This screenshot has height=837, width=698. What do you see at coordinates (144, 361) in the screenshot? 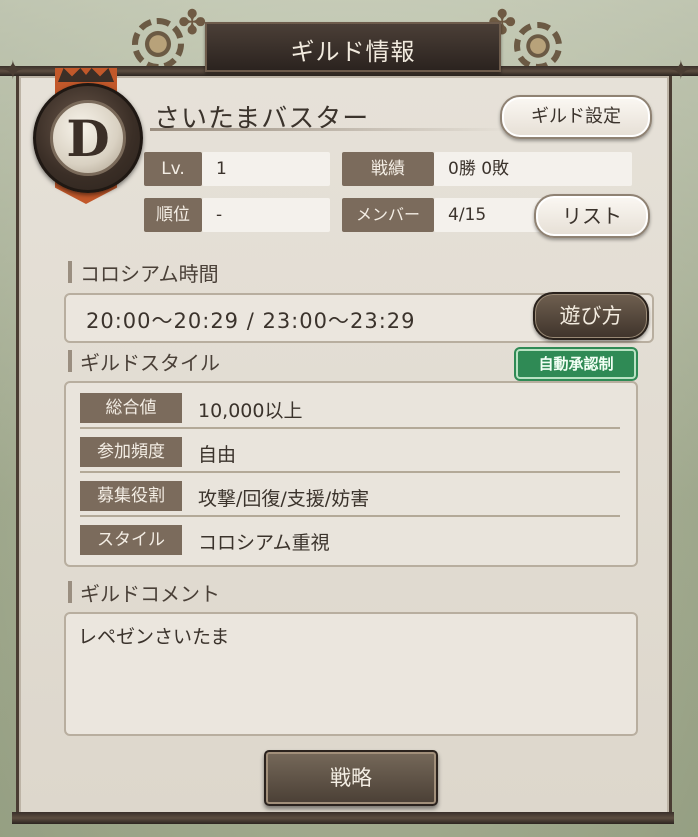
I see `guild-style-heading: ギルドスタイル` at bounding box center [144, 361].